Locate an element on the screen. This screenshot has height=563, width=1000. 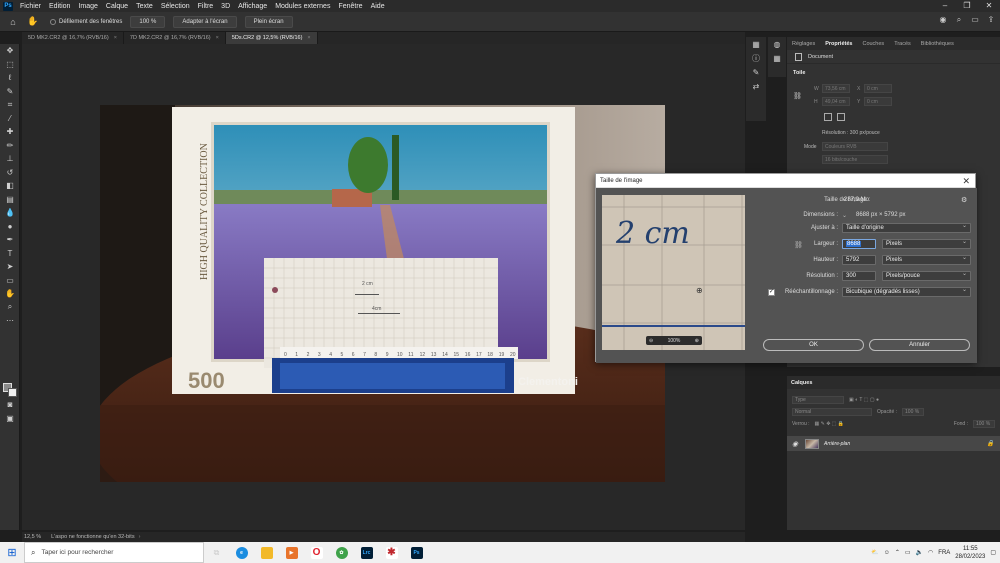
lightroom-icon: Lrc is located at coordinates (366, 552).